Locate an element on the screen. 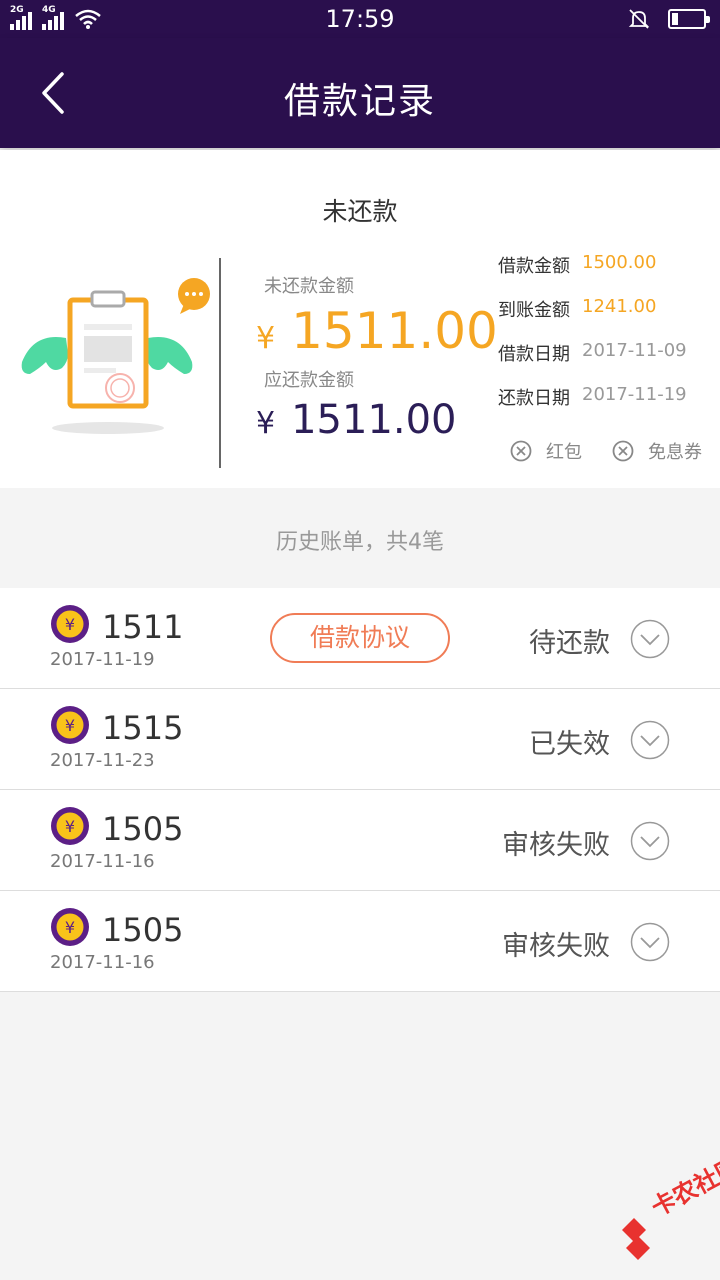 Image resolution: width=720 pixels, height=1280 pixels. loan-date-label: 借款日期 is located at coordinates (534, 354).